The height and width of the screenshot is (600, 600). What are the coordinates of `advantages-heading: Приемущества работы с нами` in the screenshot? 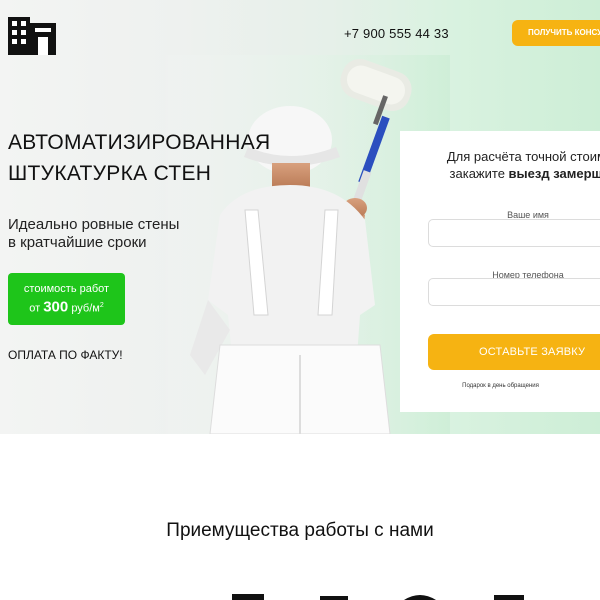 It's located at (300, 530).